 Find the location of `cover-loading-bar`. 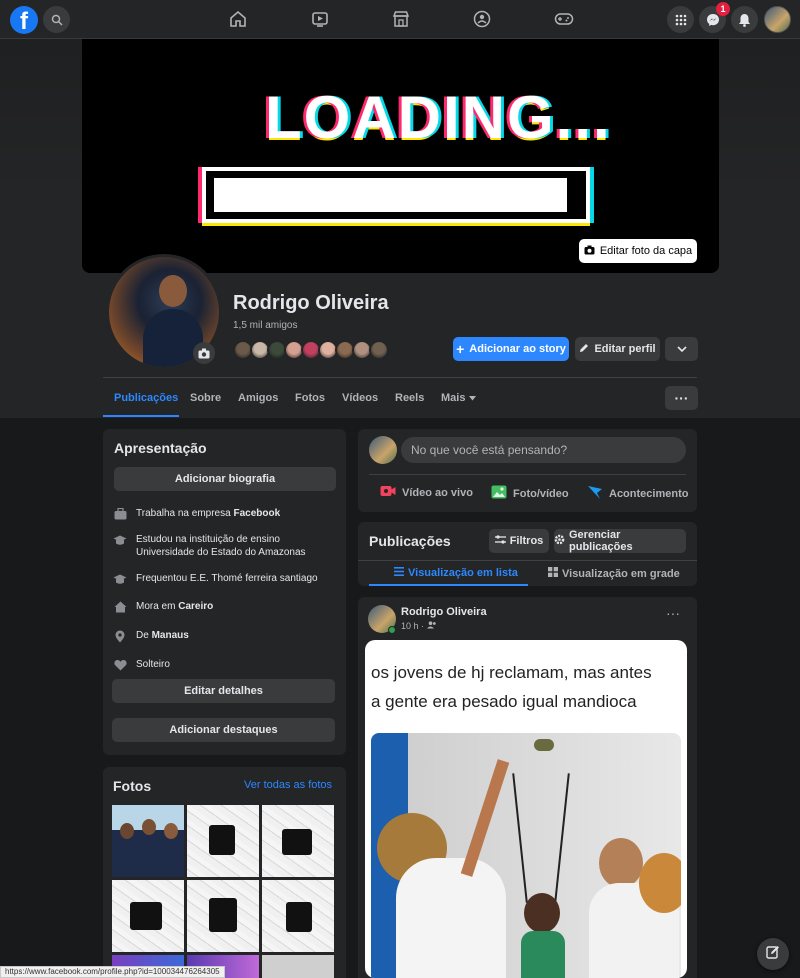

cover-loading-bar is located at coordinates (396, 195).